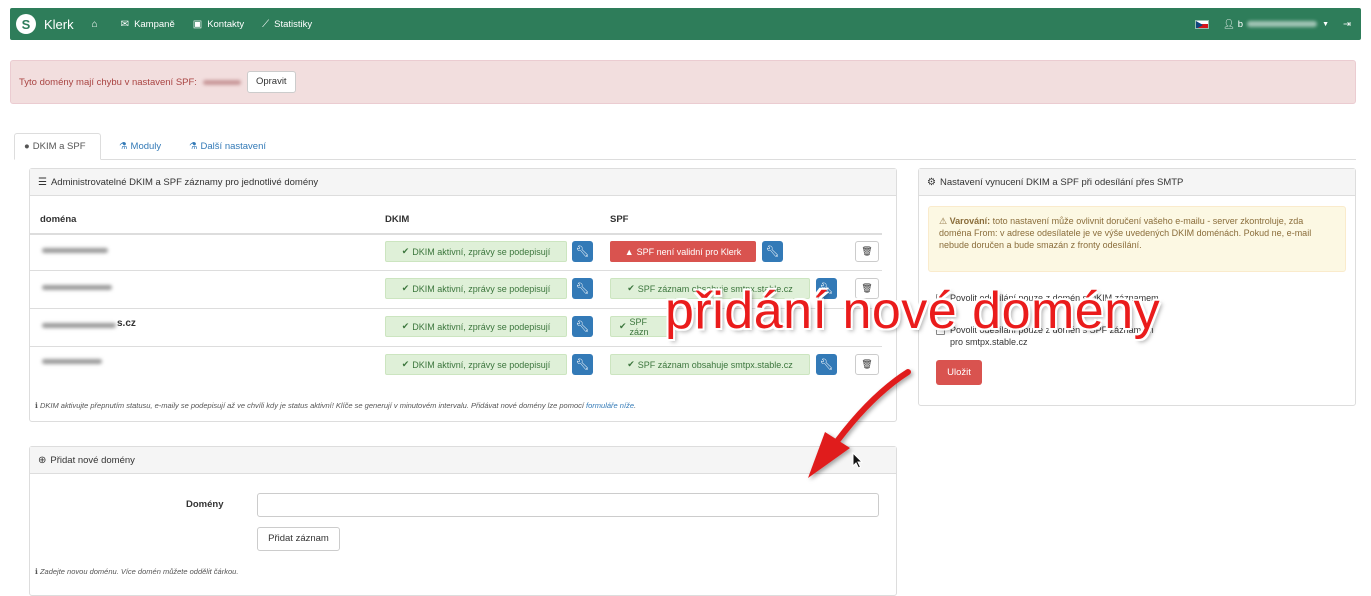  Describe the element at coordinates (859, 423) in the screenshot. I see `annotation-arrow` at that location.